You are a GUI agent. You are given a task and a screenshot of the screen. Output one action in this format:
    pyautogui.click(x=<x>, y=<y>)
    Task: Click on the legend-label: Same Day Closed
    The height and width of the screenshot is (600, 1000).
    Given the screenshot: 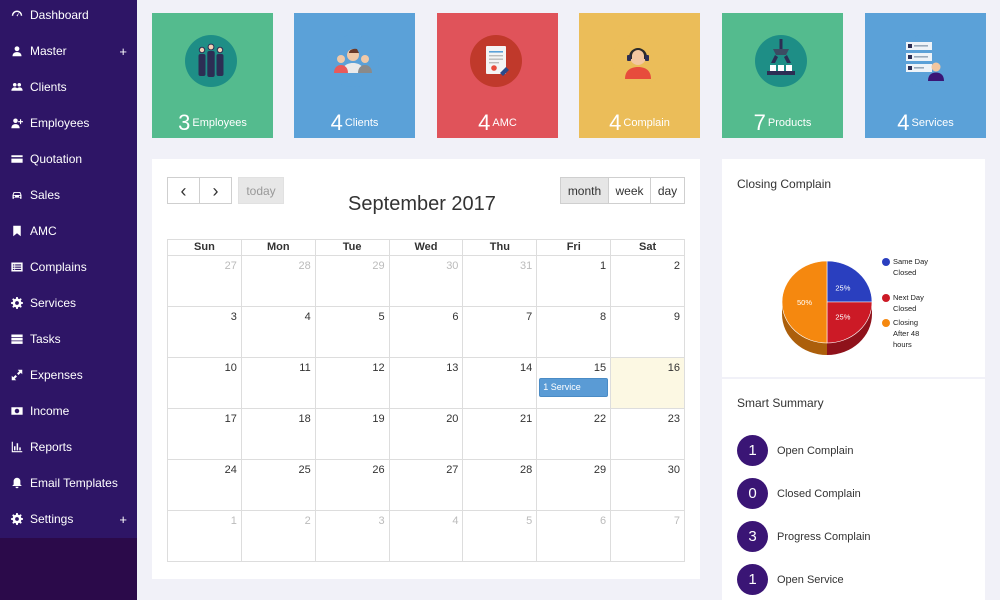 What is the action you would take?
    pyautogui.click(x=911, y=267)
    